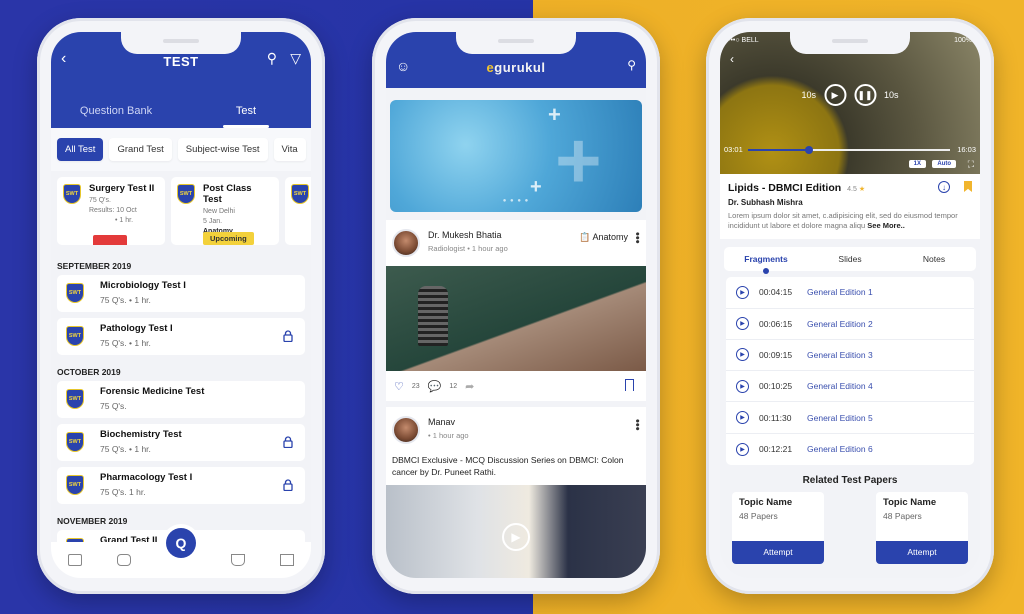 The width and height of the screenshot is (1024, 614). Describe the element at coordinates (124, 560) in the screenshot. I see `video-icon` at that location.